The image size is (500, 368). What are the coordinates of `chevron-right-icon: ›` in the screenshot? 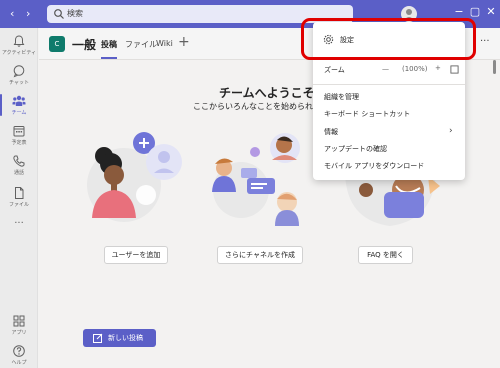 It's located at (451, 131).